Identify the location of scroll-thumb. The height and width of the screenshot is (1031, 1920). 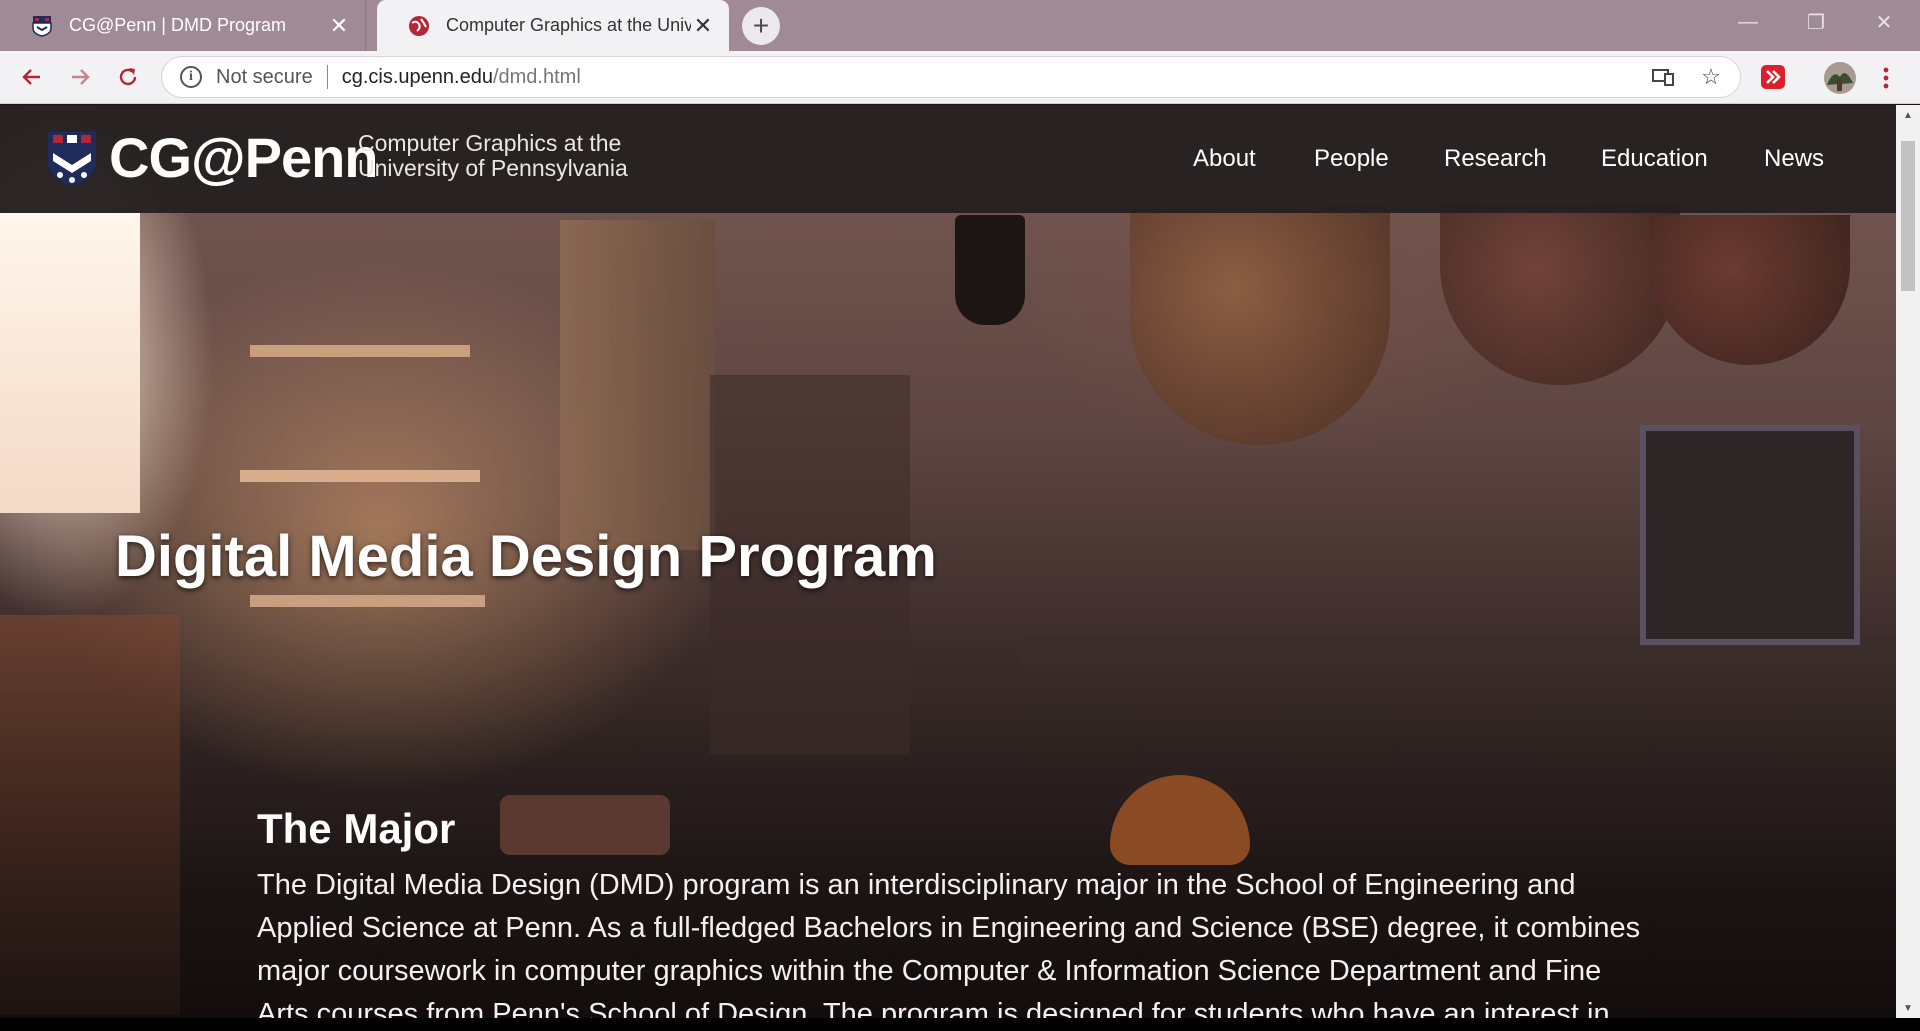
(1908, 216).